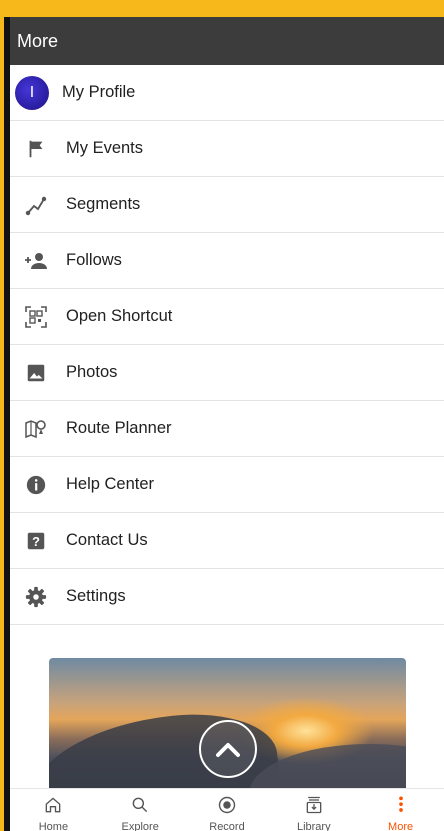 The width and height of the screenshot is (444, 831). What do you see at coordinates (53, 826) in the screenshot?
I see `nav-label: Home` at bounding box center [53, 826].